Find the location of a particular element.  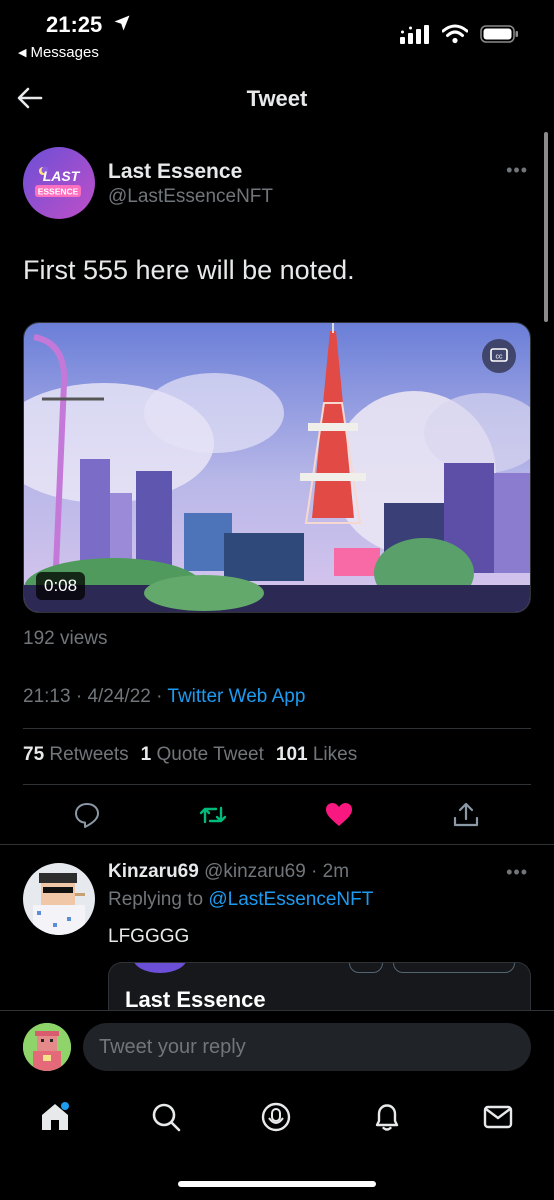

replying-prefix: Replying to is located at coordinates (156, 899).